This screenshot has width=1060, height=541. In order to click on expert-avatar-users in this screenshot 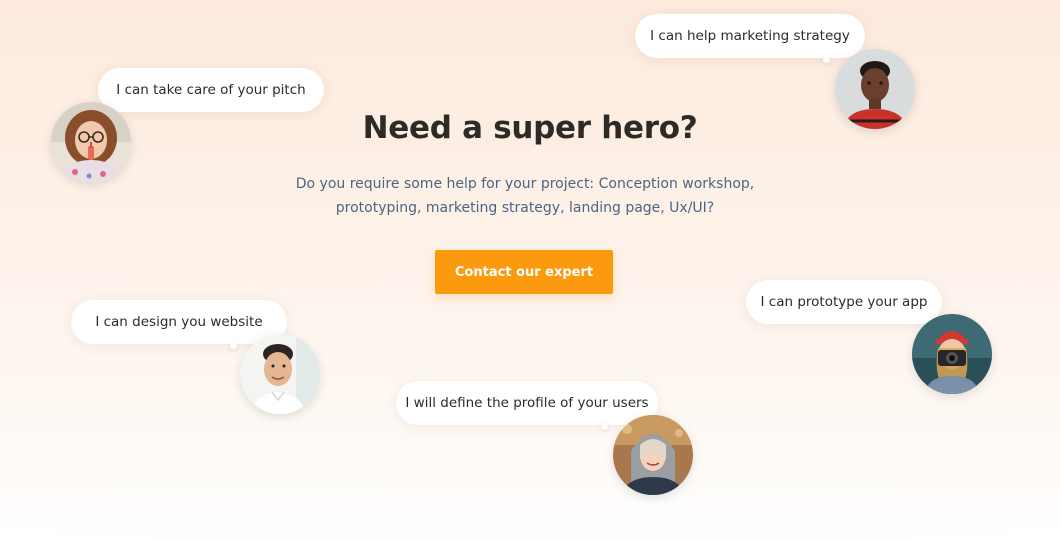, I will do `click(653, 455)`.